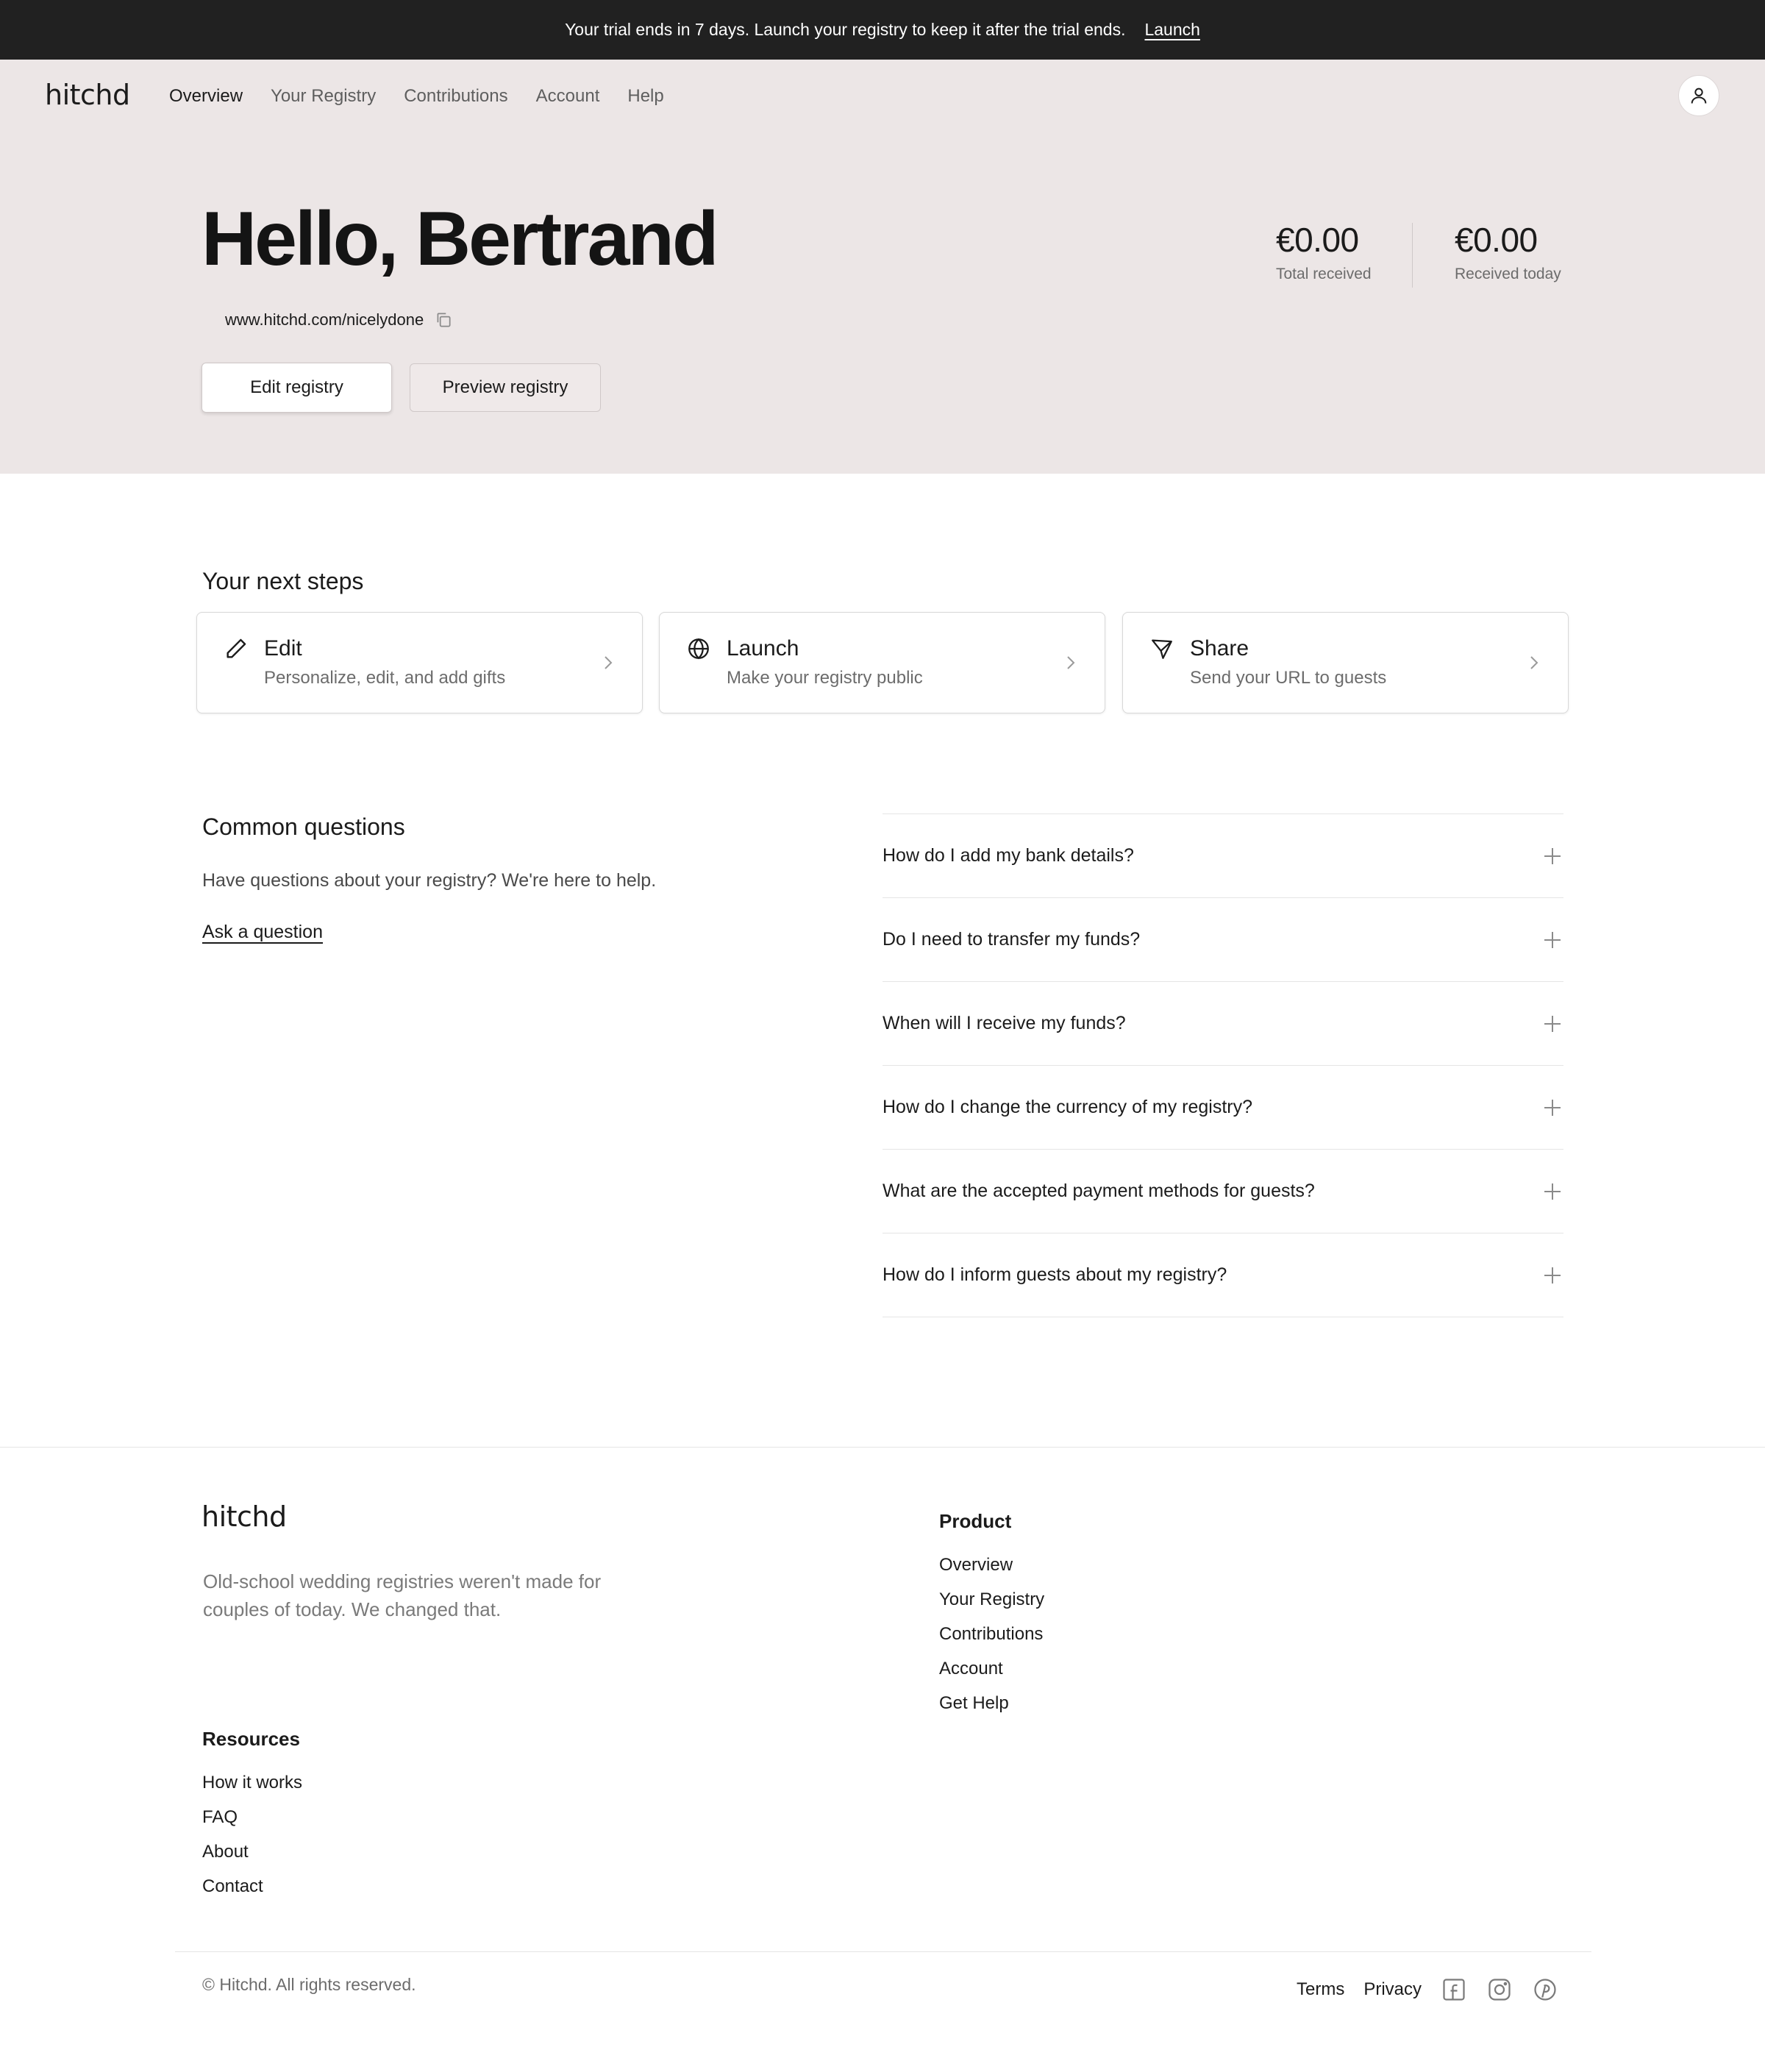 The width and height of the screenshot is (1765, 2072). I want to click on footer-link-about: About, so click(252, 1852).